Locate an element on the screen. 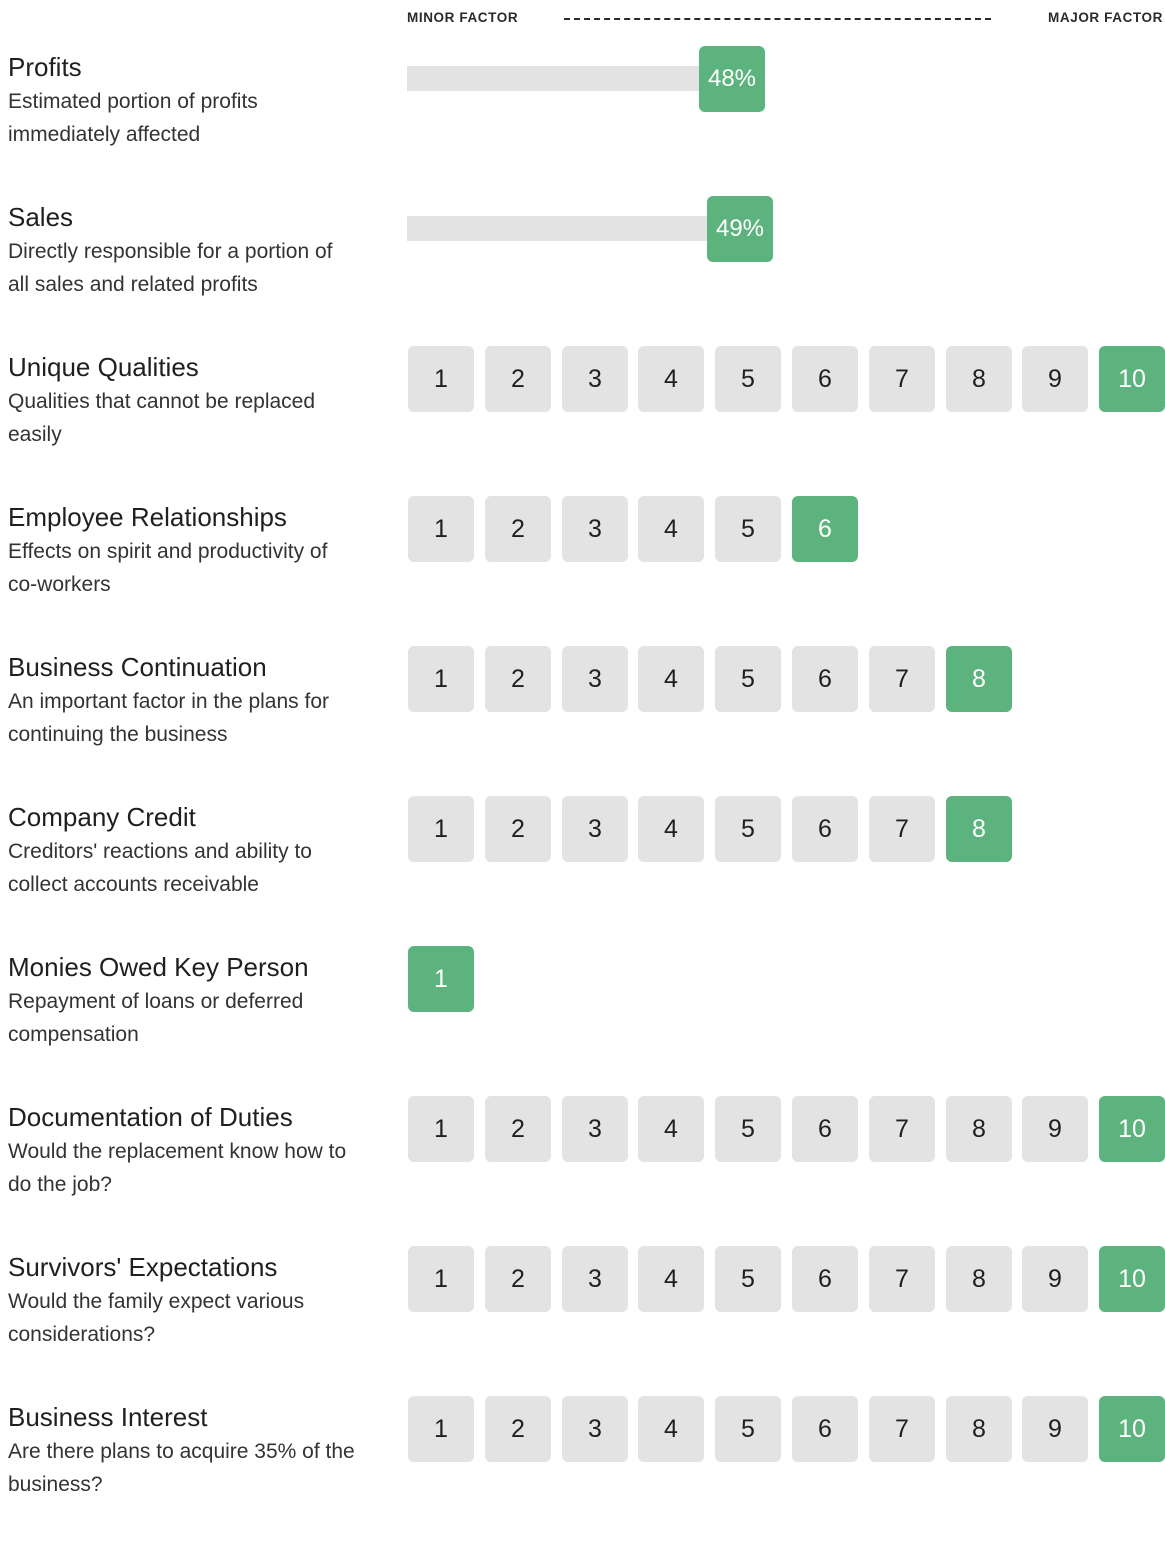  percent-badge: 49% is located at coordinates (740, 229).